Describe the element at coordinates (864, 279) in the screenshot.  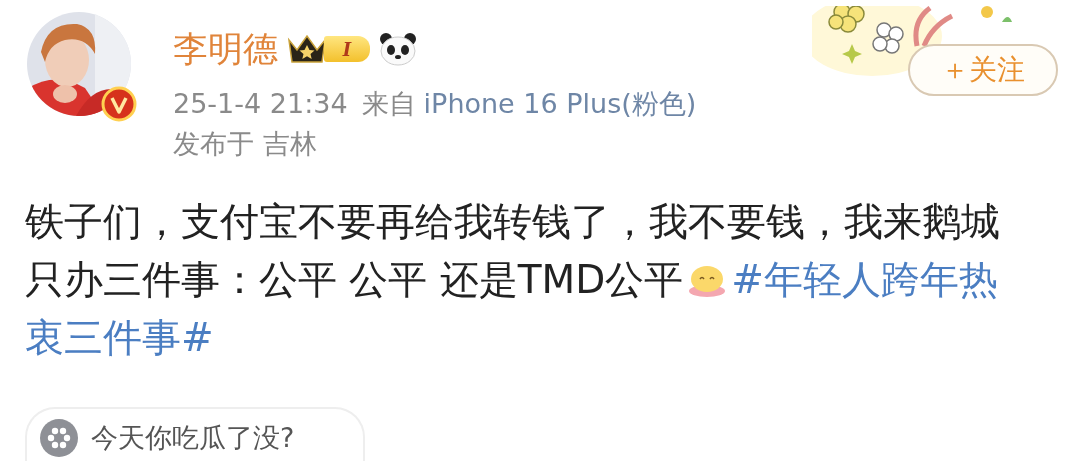
I see `hashtag-link: #年轻人跨年热` at that location.